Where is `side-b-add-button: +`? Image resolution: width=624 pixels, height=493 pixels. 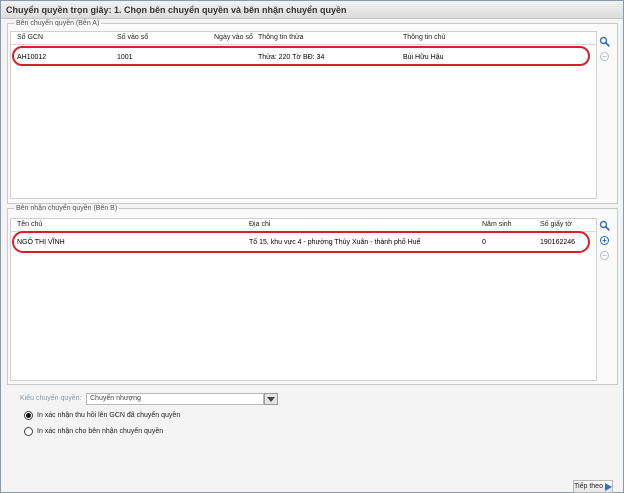 side-b-add-button: + is located at coordinates (604, 240).